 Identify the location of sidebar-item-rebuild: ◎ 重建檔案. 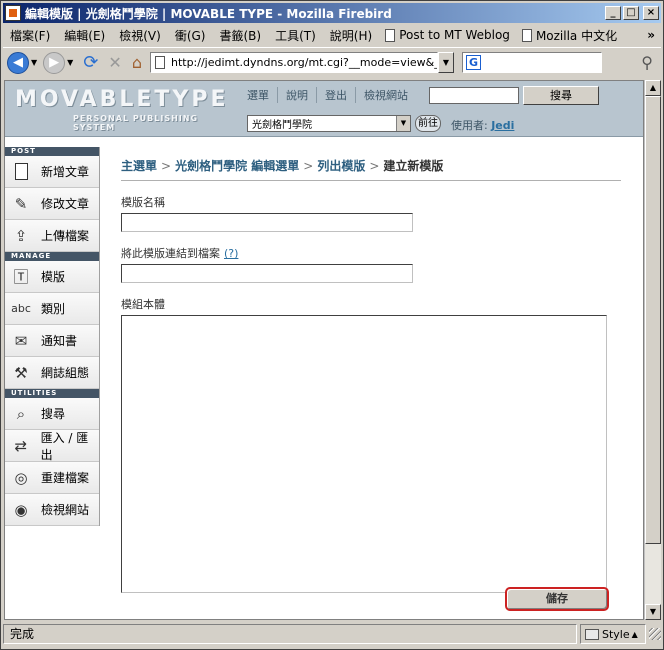
(52, 478).